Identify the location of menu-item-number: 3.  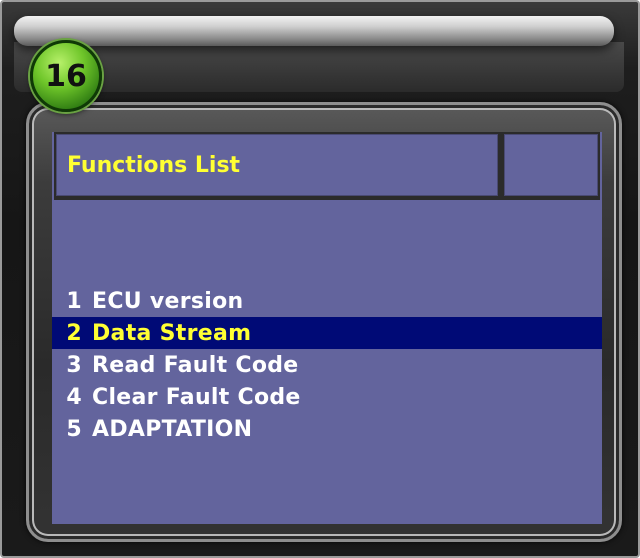
(74, 365).